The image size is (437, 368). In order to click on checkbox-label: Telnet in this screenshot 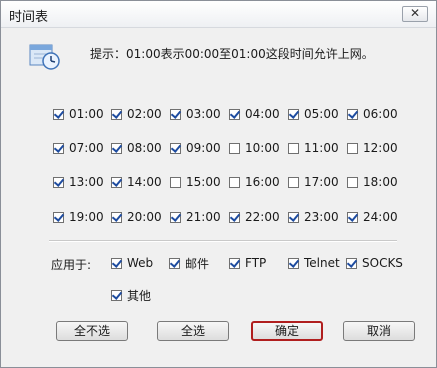, I will do `click(322, 263)`.